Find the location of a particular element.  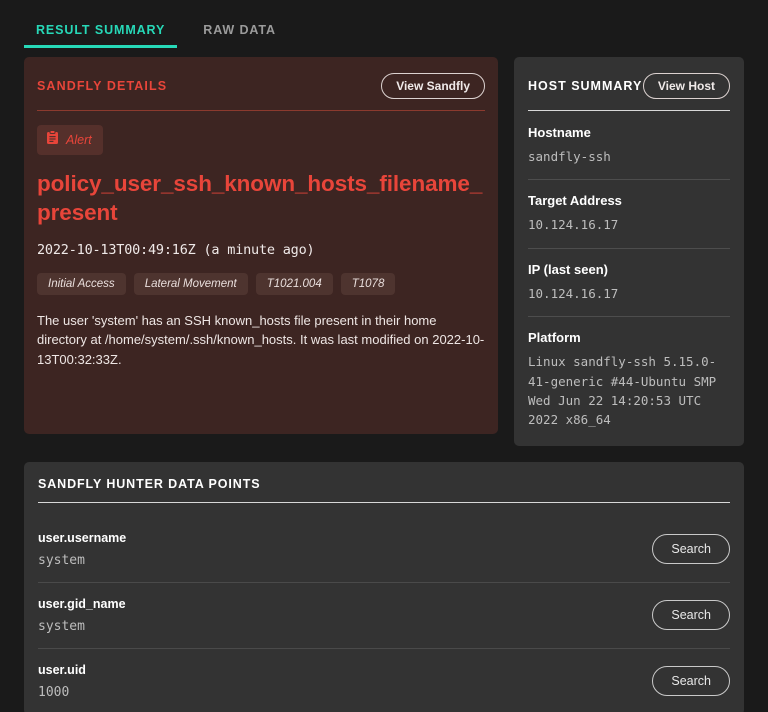

tag-chip: Lateral Movement is located at coordinates (190, 283).